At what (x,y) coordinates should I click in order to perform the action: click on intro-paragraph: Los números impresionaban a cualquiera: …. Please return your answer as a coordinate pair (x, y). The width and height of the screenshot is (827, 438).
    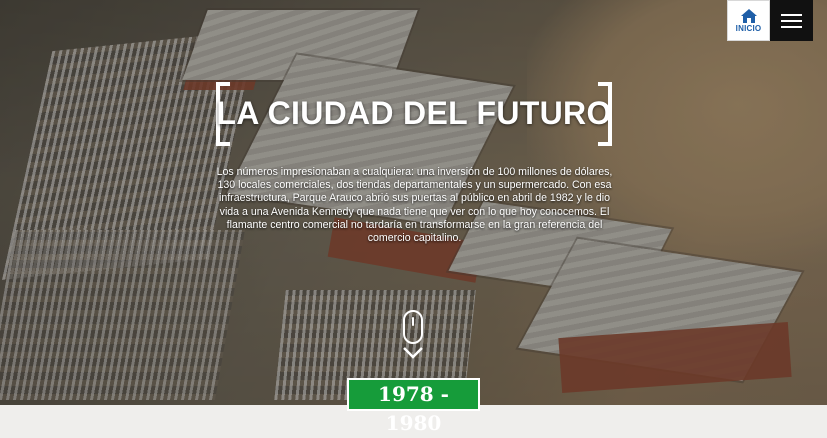
    Looking at the image, I should click on (414, 205).